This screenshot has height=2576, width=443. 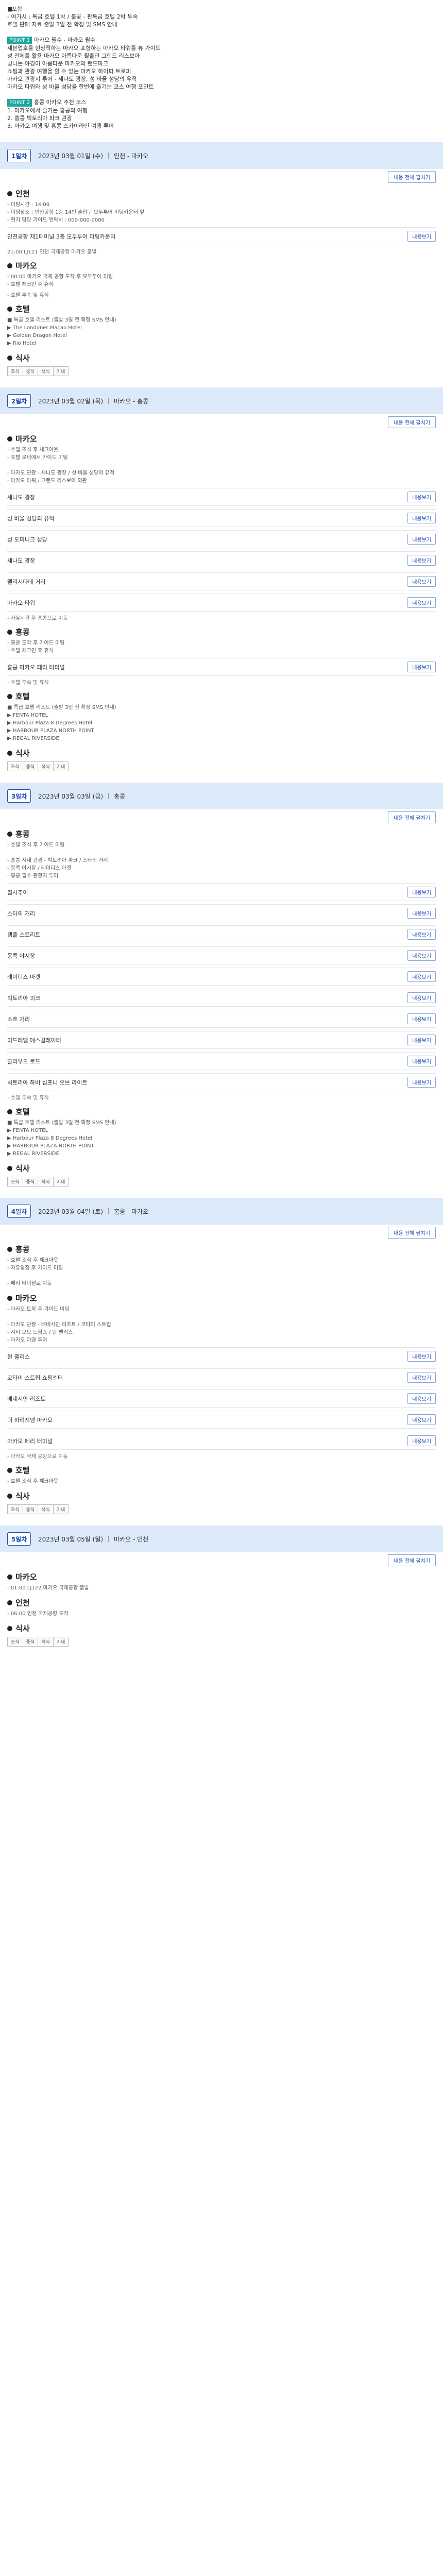 What do you see at coordinates (221, 1602) in the screenshot?
I see `section-title: 인천` at bounding box center [221, 1602].